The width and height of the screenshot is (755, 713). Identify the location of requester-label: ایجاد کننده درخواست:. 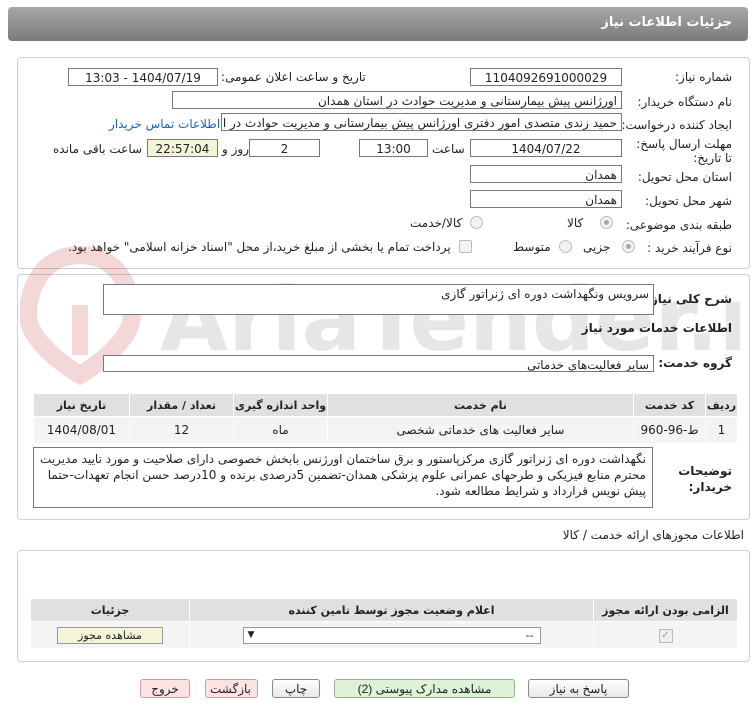
(676, 125).